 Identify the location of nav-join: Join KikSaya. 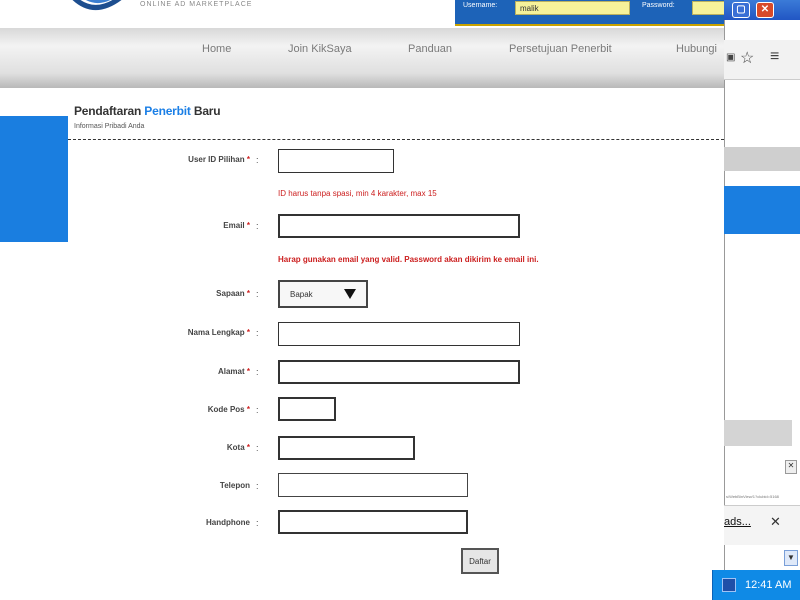
(320, 49).